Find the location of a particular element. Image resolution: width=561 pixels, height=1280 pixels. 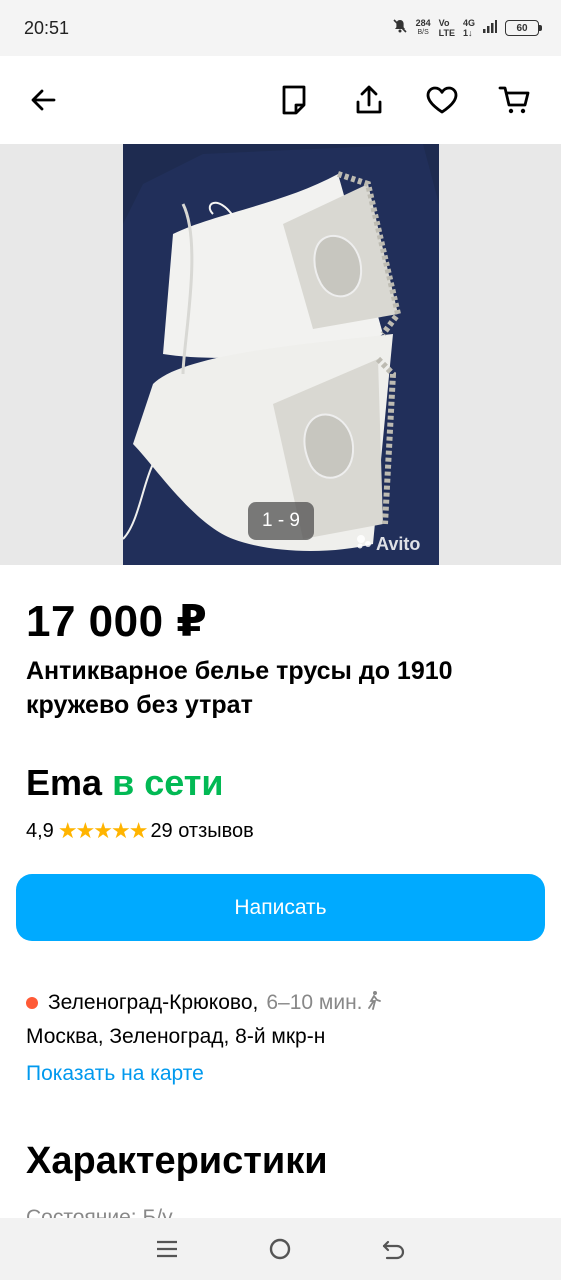

characteristics-title: Характеристики is located at coordinates (177, 1161).